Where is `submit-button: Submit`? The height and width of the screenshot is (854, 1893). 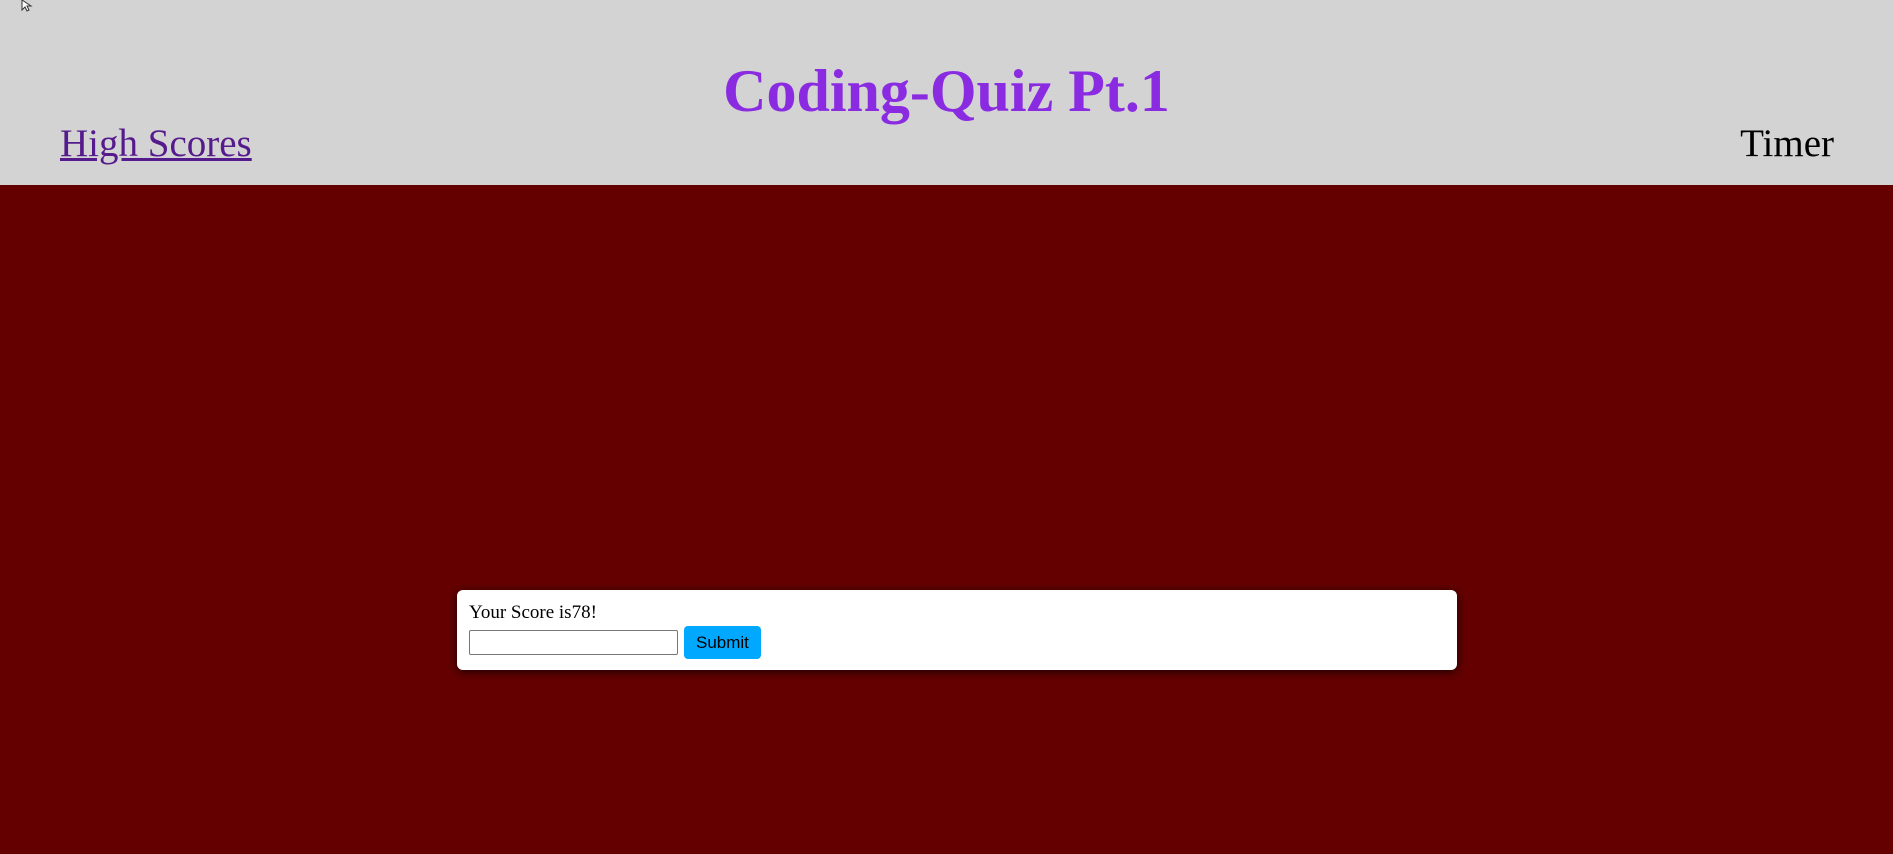 submit-button: Submit is located at coordinates (722, 642).